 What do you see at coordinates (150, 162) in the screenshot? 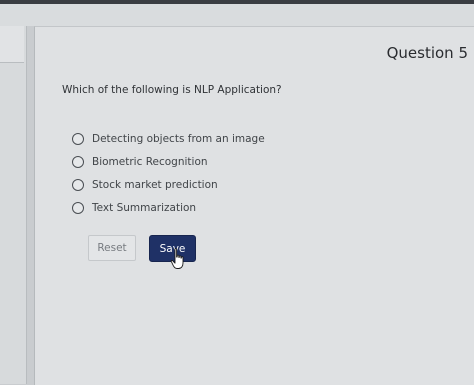
I see `option-label: Biometric Recognition` at bounding box center [150, 162].